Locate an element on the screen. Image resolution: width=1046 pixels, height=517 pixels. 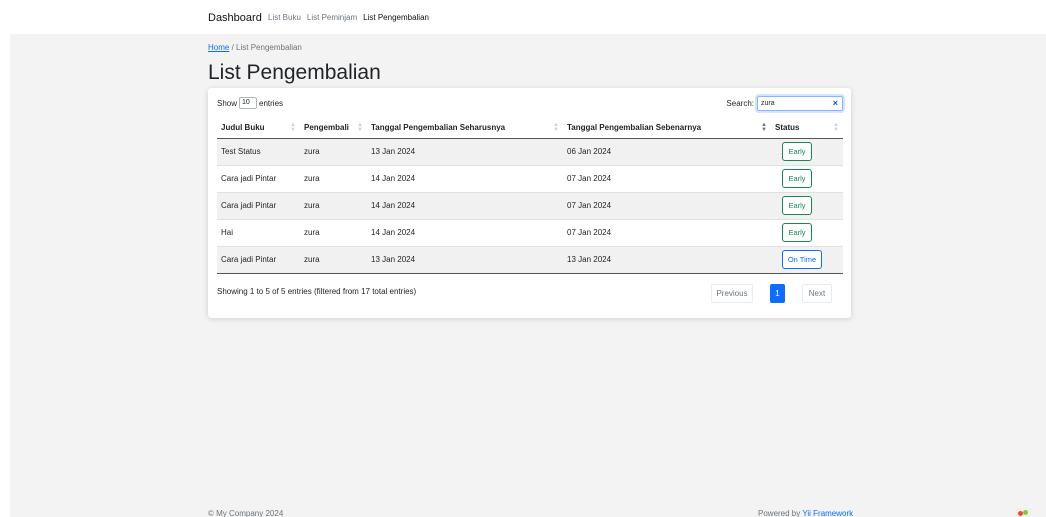
entries-select: 10 is located at coordinates (248, 103).